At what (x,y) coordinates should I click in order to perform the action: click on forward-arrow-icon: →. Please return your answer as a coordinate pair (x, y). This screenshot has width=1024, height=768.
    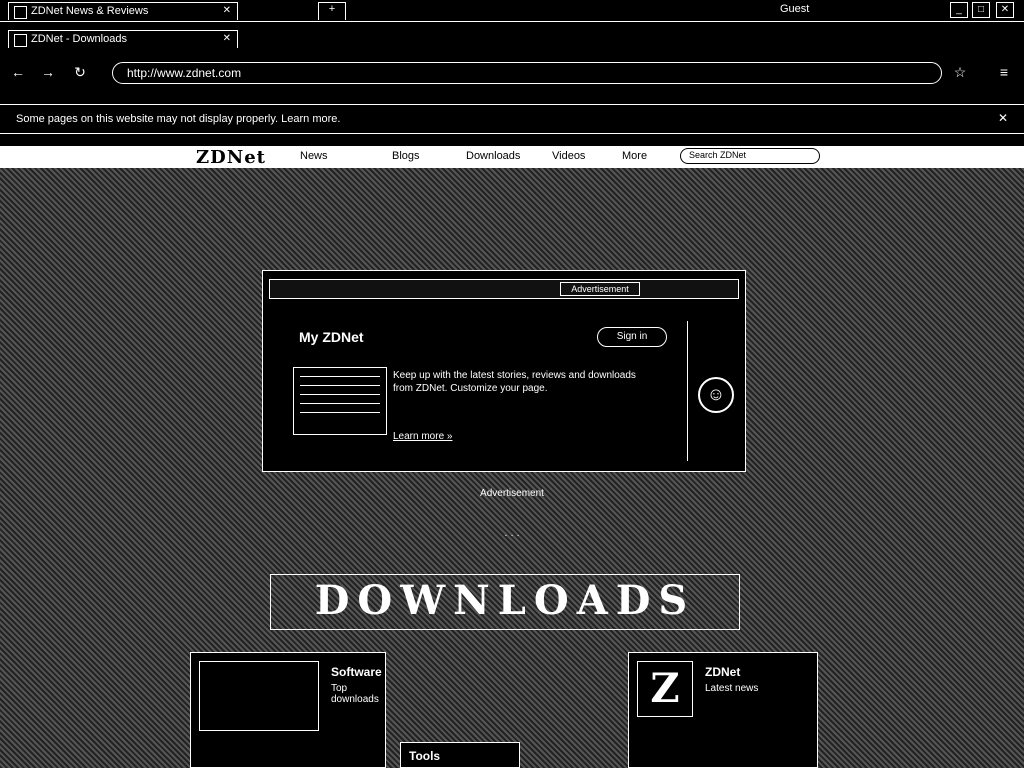
    Looking at the image, I should click on (48, 72).